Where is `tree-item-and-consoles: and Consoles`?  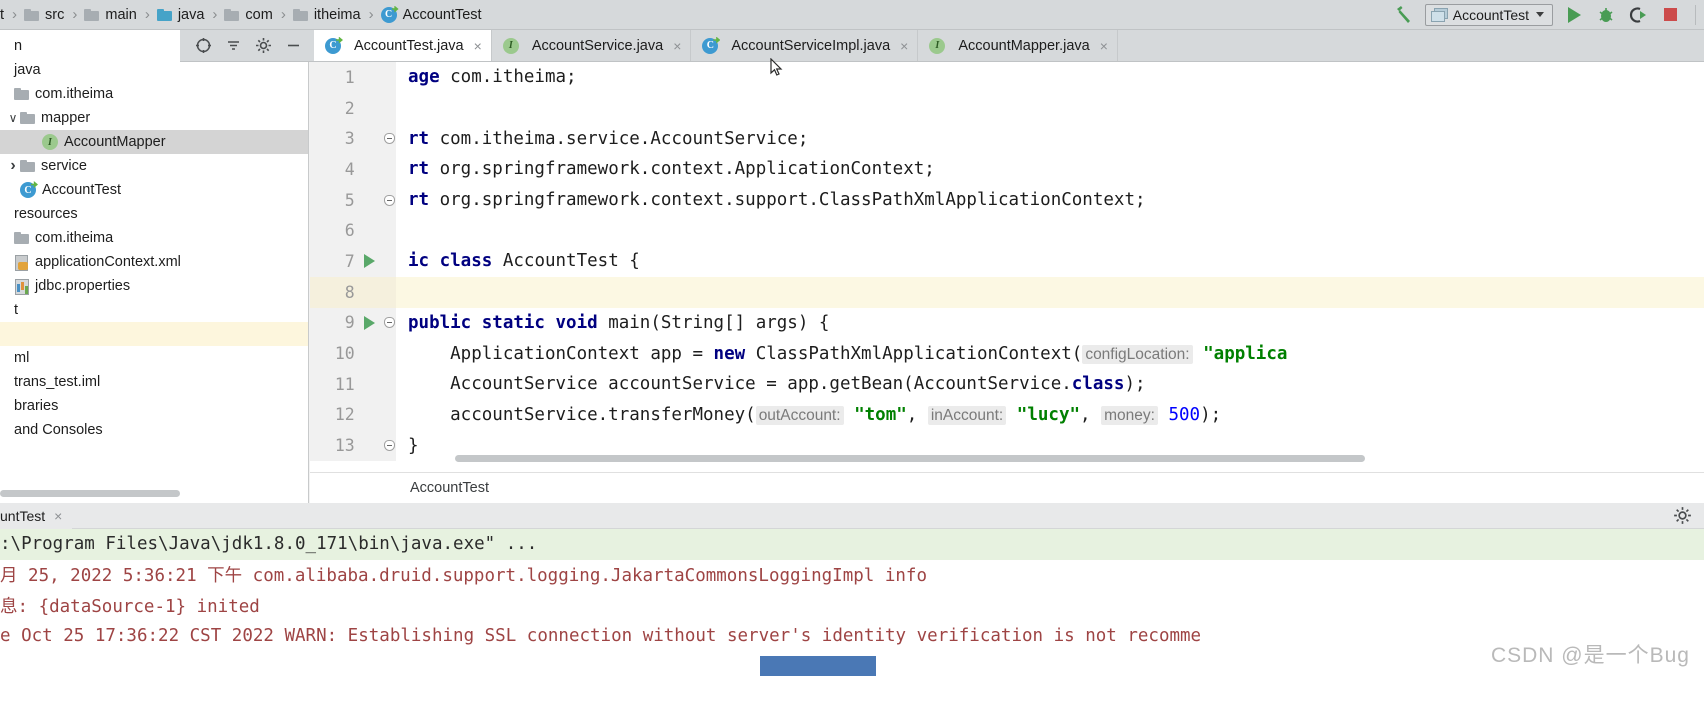 tree-item-and-consoles: and Consoles is located at coordinates (154, 430).